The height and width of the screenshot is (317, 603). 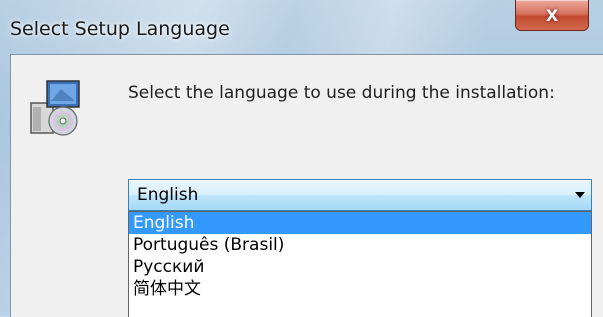 I want to click on language-select: English, so click(x=360, y=195).